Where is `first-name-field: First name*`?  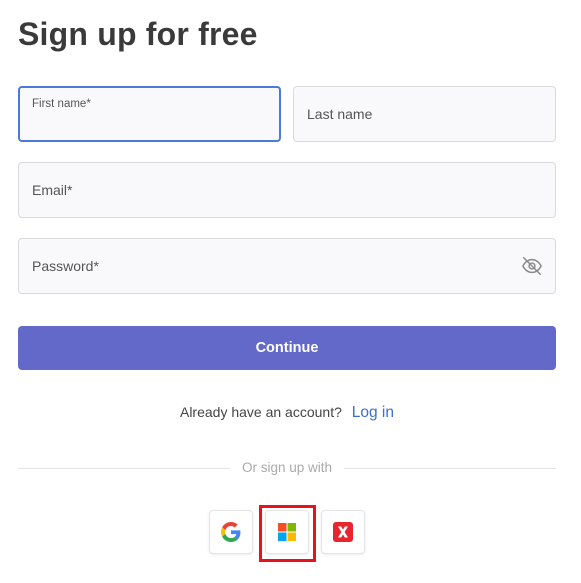
first-name-field: First name* is located at coordinates (149, 114).